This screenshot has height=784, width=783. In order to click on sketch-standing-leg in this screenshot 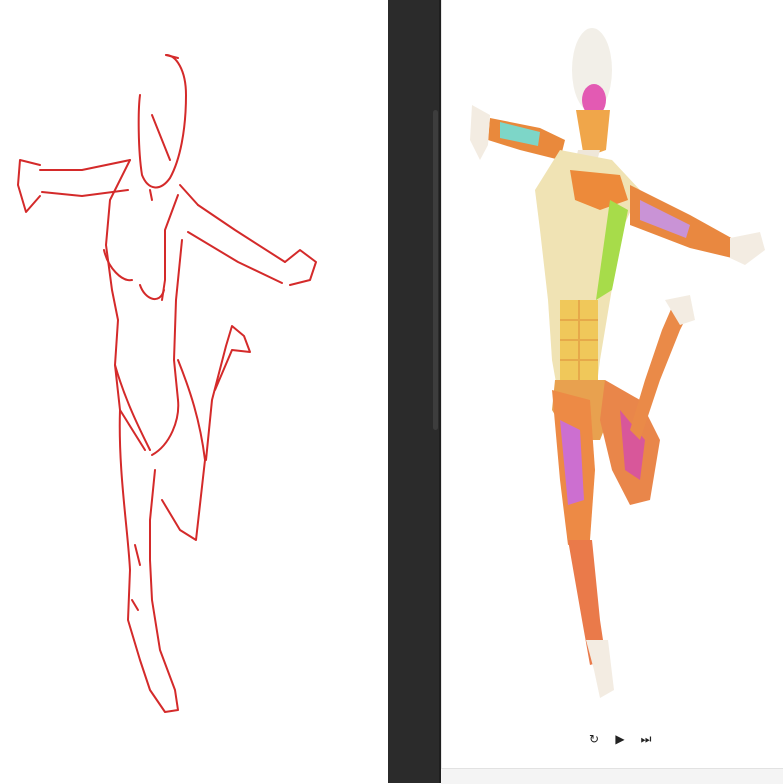, I will do `click(148, 561)`.